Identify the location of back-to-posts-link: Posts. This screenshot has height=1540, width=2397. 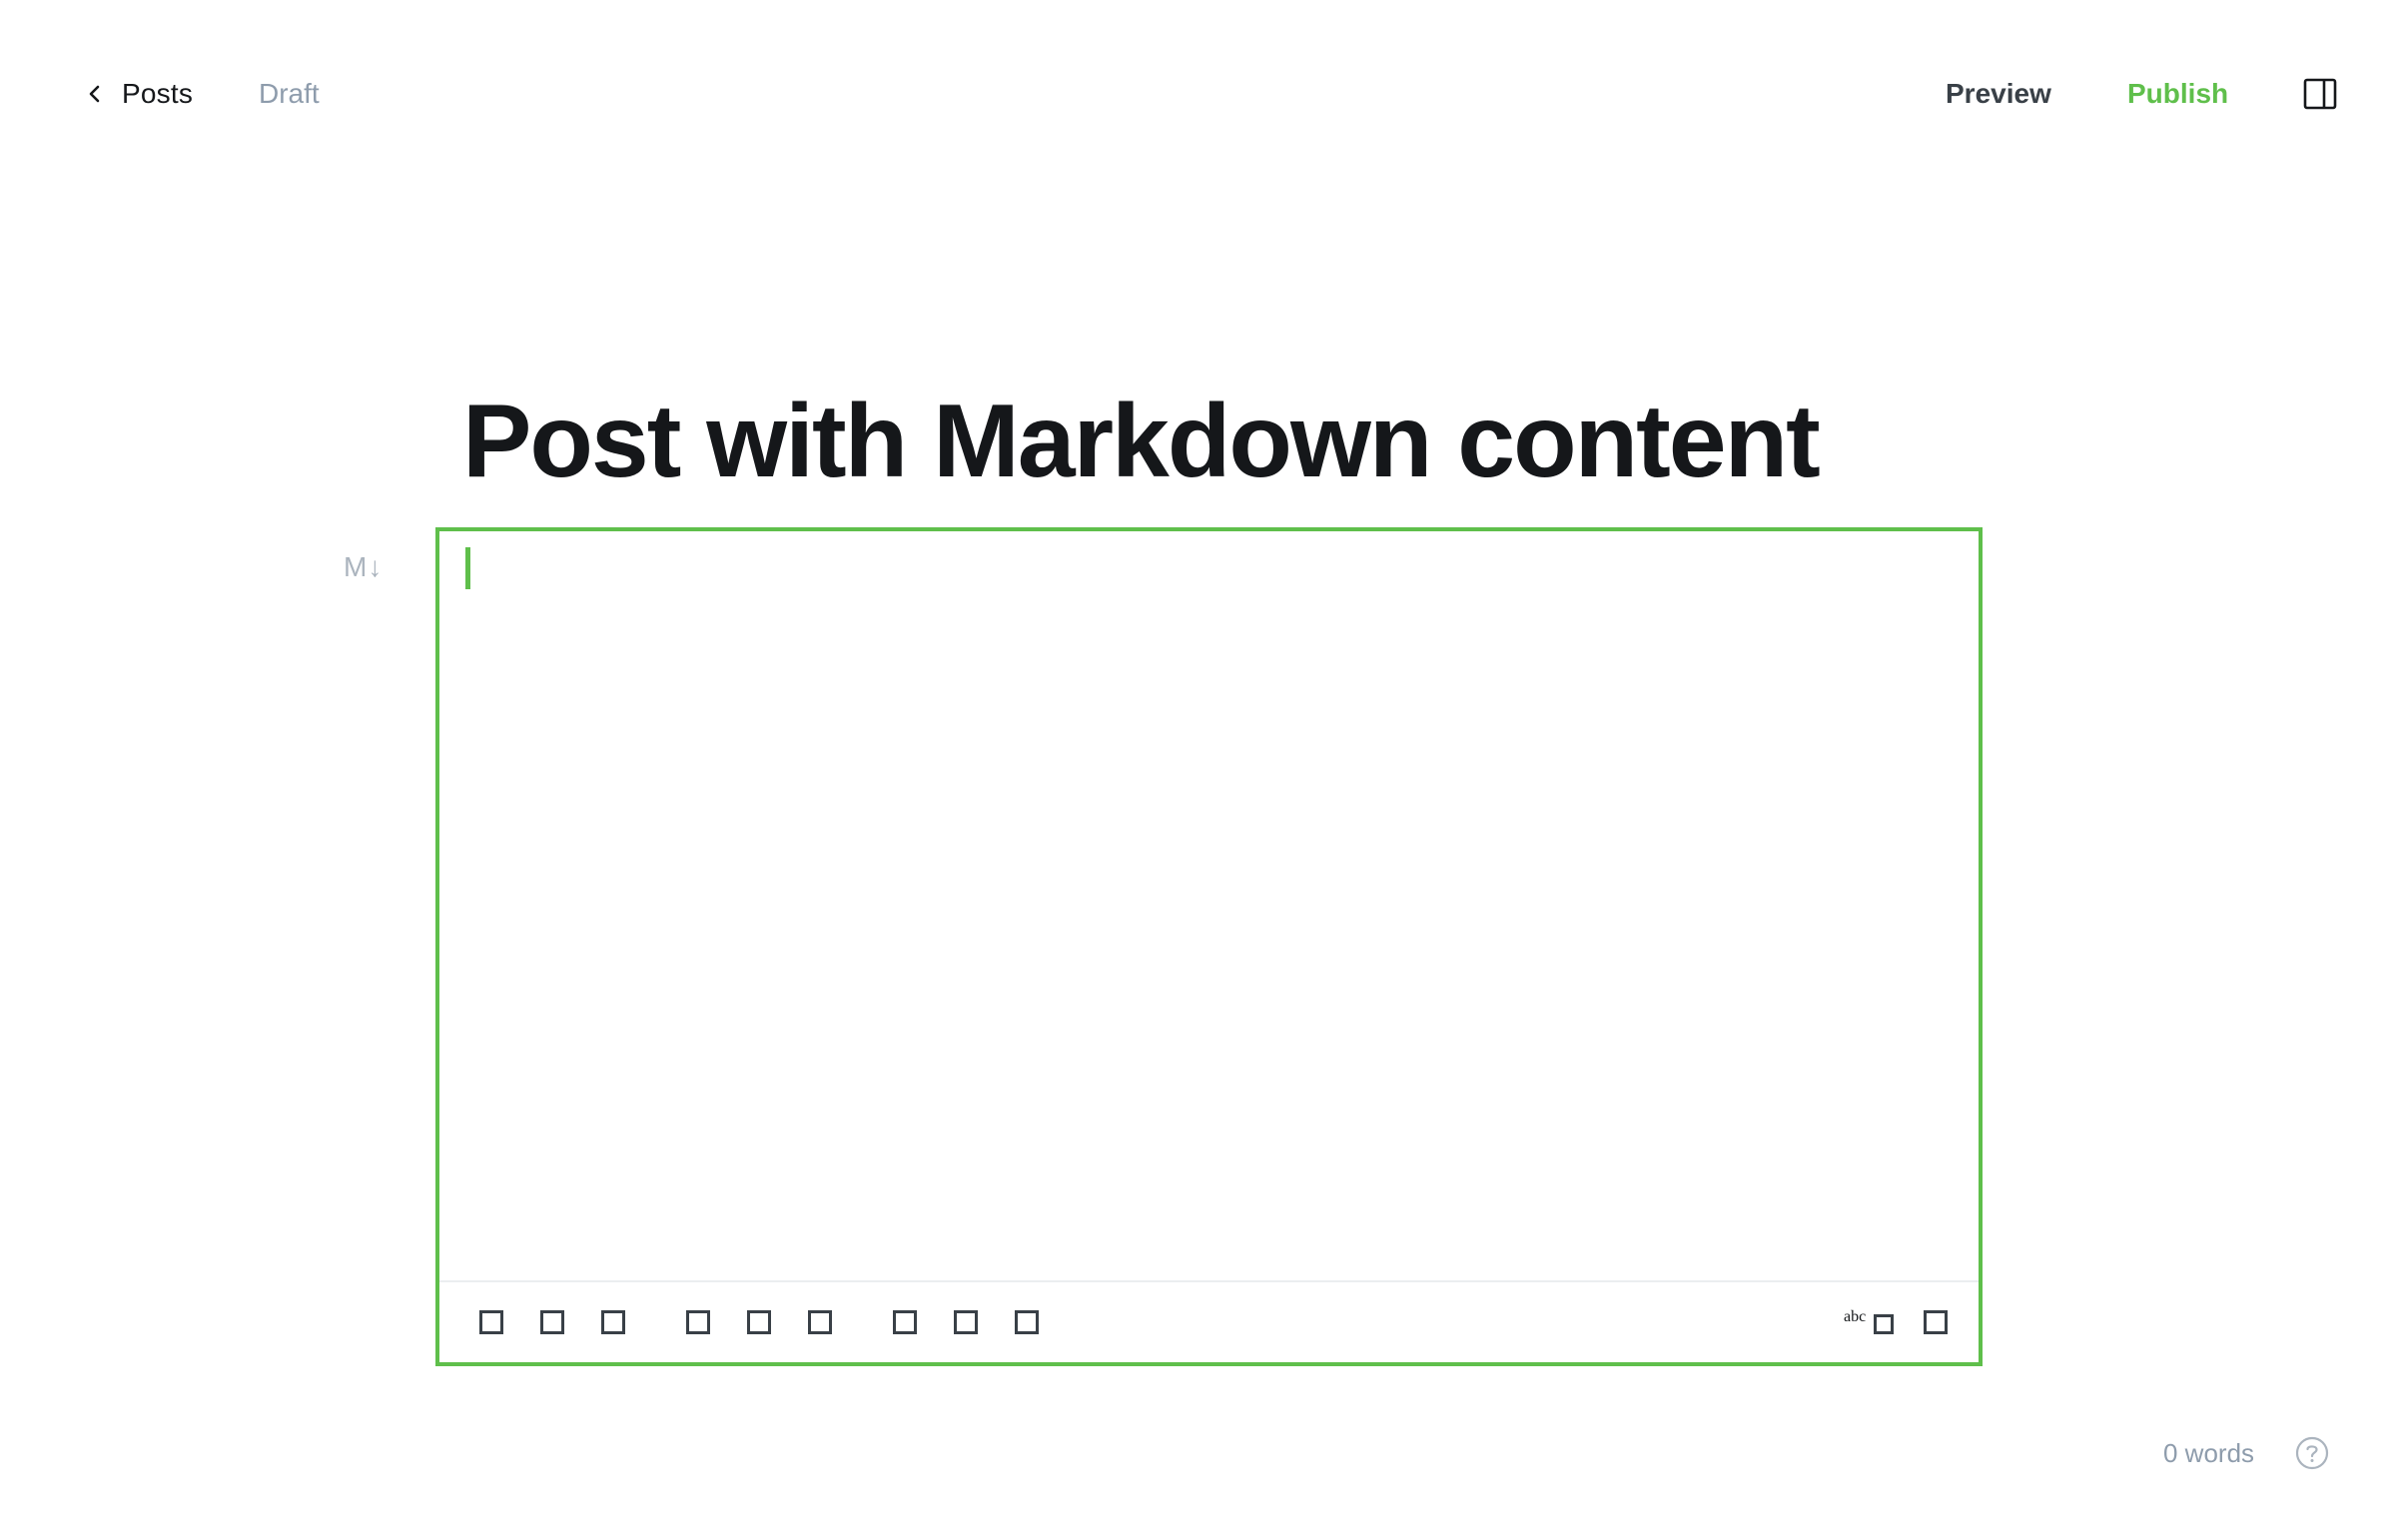
(138, 94).